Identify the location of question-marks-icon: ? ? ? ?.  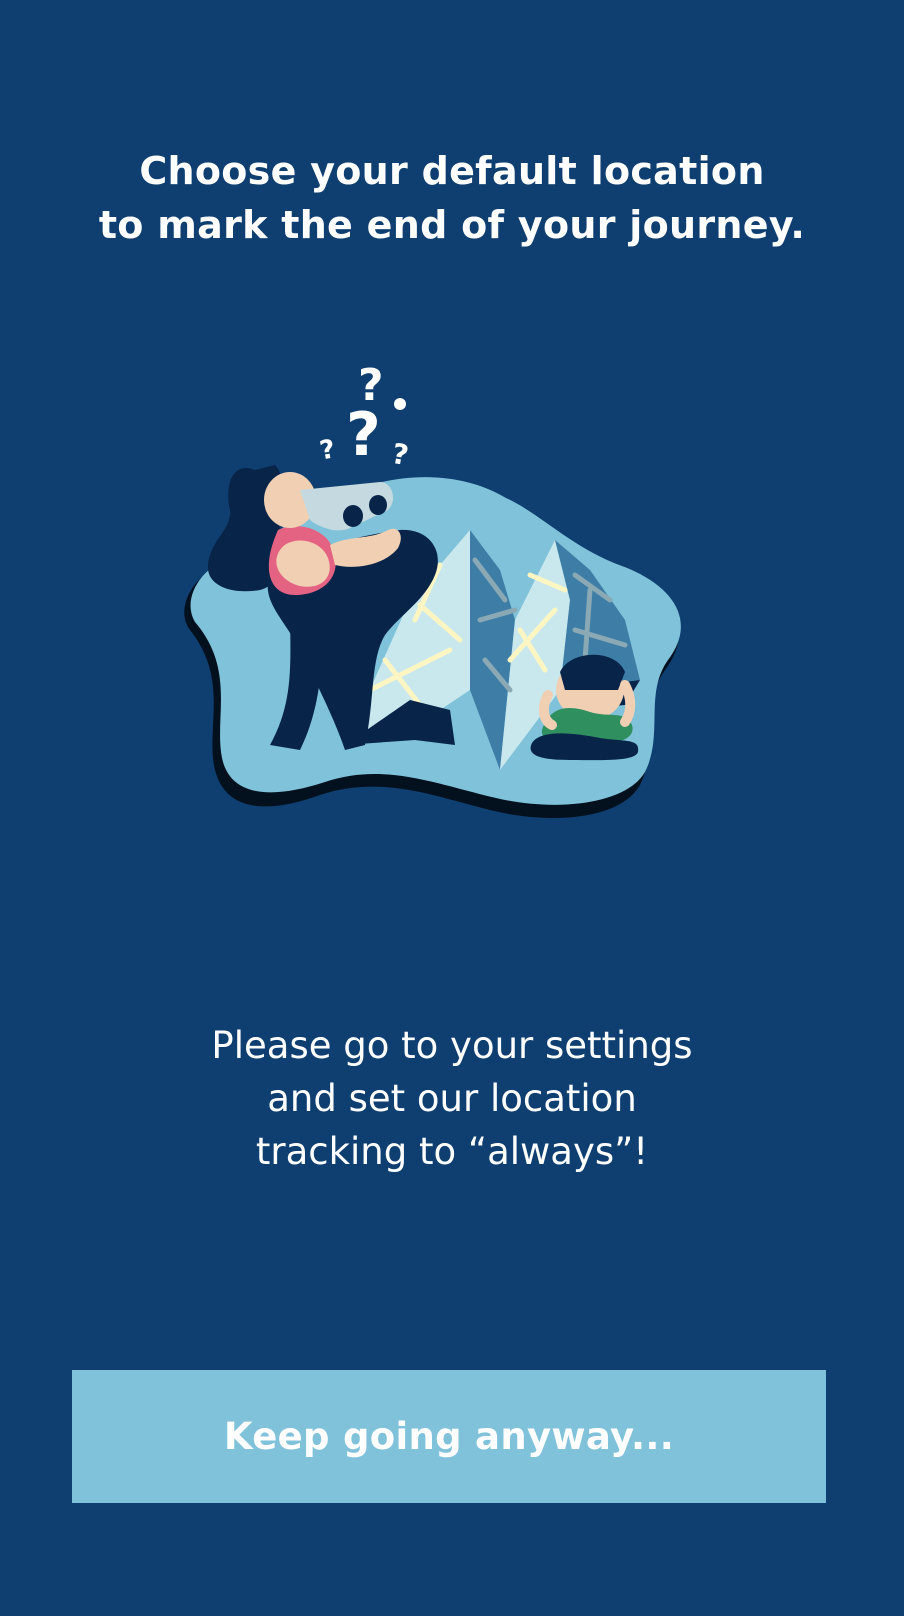
(365, 416).